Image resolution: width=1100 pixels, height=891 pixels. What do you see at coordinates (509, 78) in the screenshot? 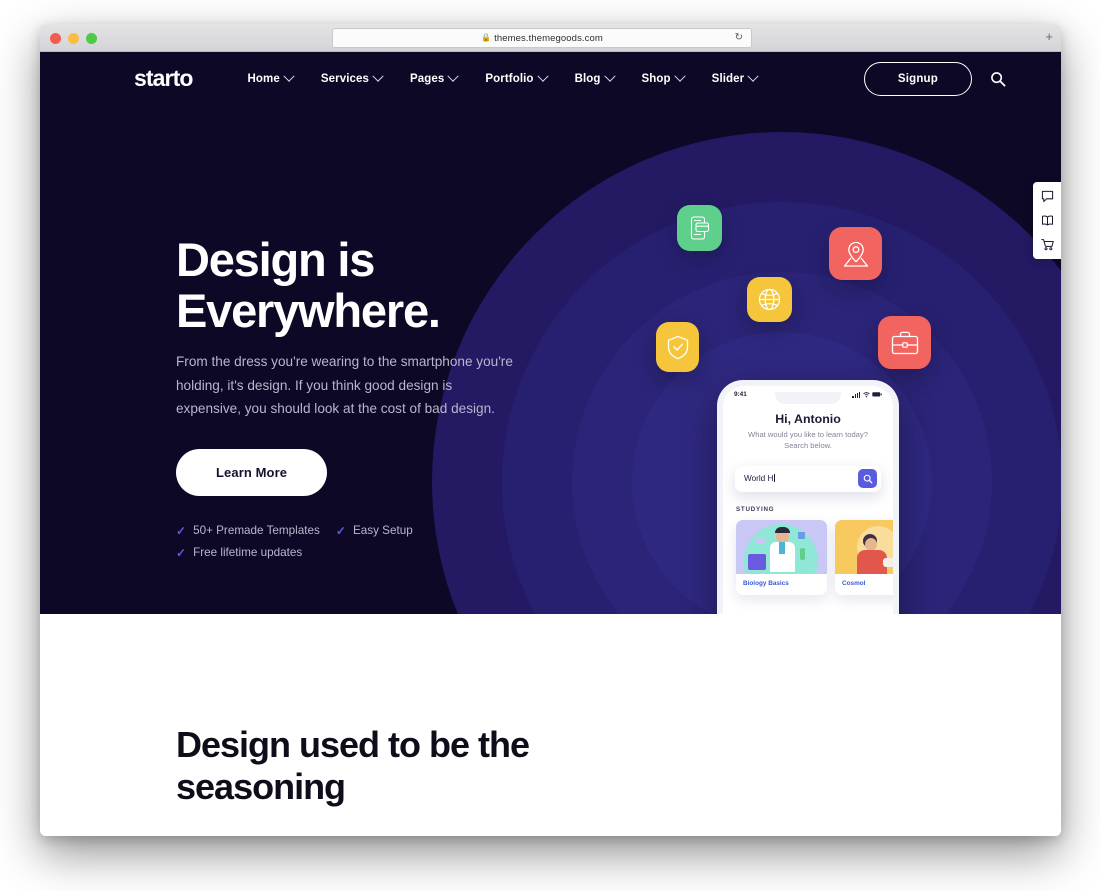
I see `nav-item-label: Portfolio` at bounding box center [509, 78].